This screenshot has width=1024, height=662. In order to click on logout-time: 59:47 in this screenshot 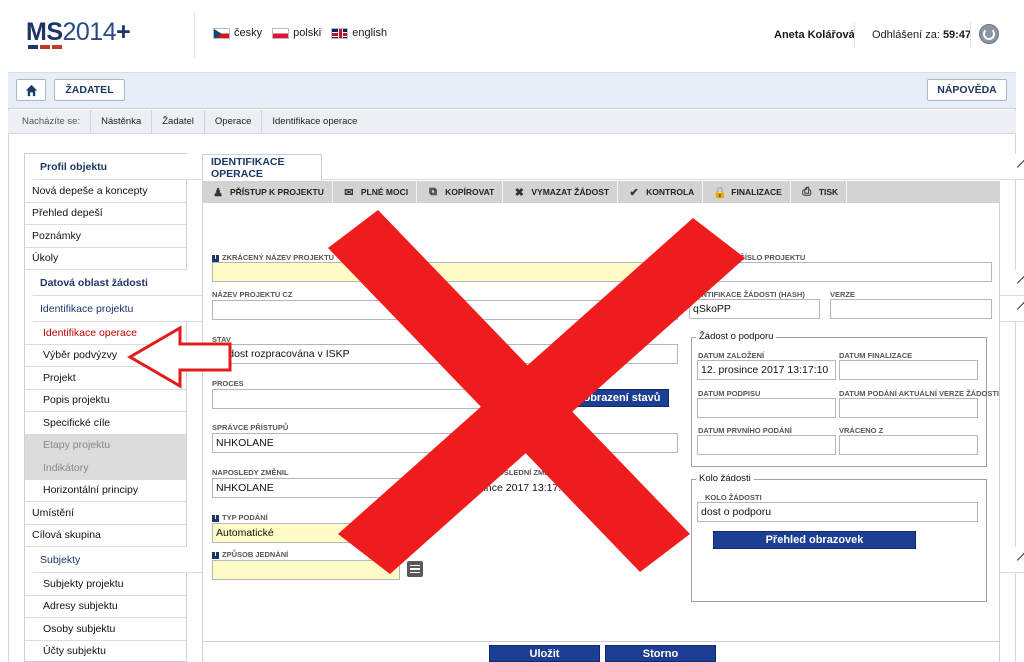, I will do `click(957, 35)`.